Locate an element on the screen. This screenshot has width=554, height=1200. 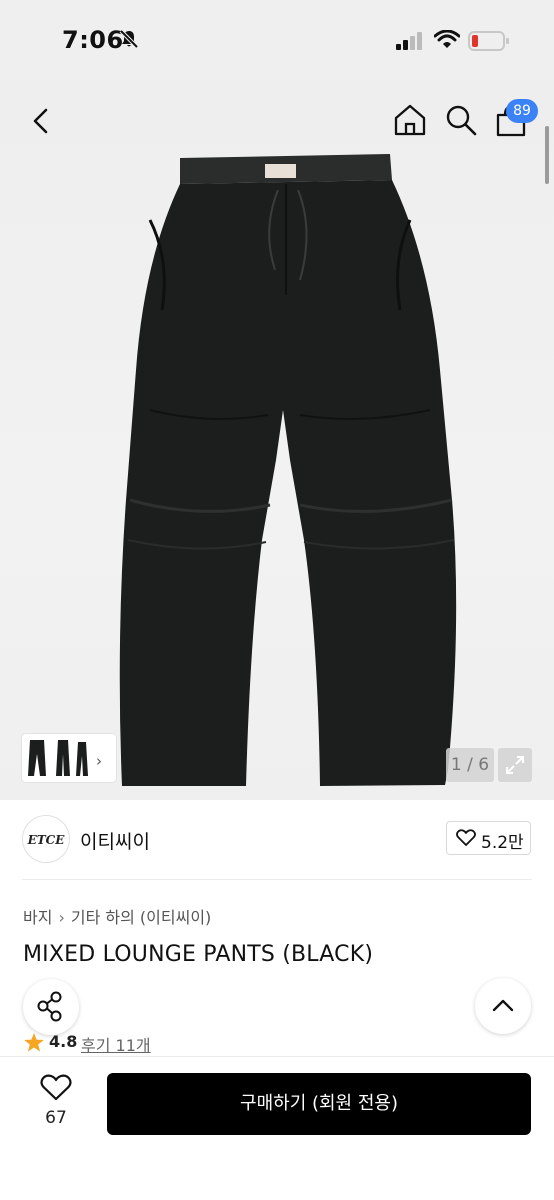
scroll-top-button is located at coordinates (503, 1006).